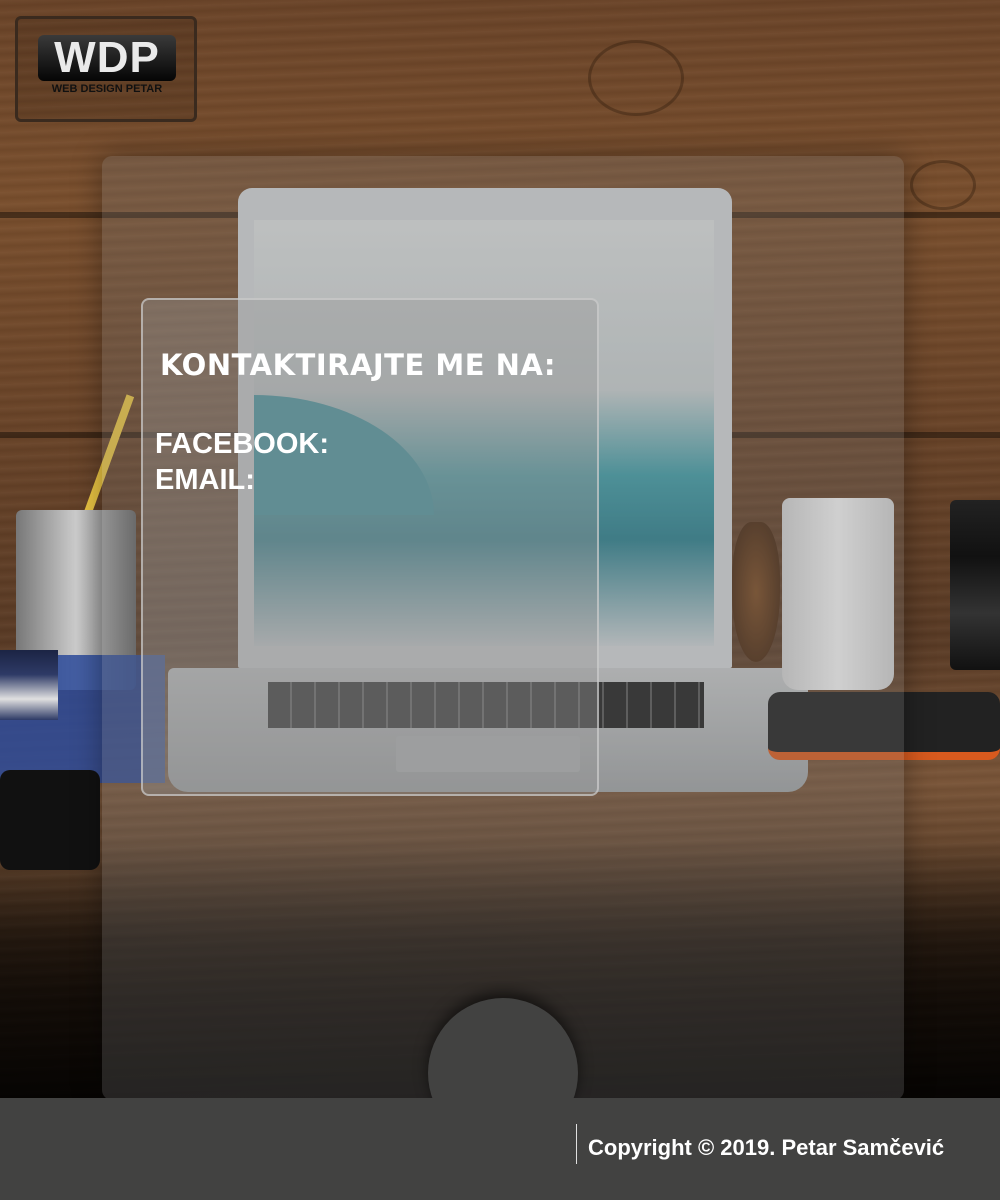  I want to click on contact-heading: KONTAKTIRAJTE ME NA:, so click(358, 365).